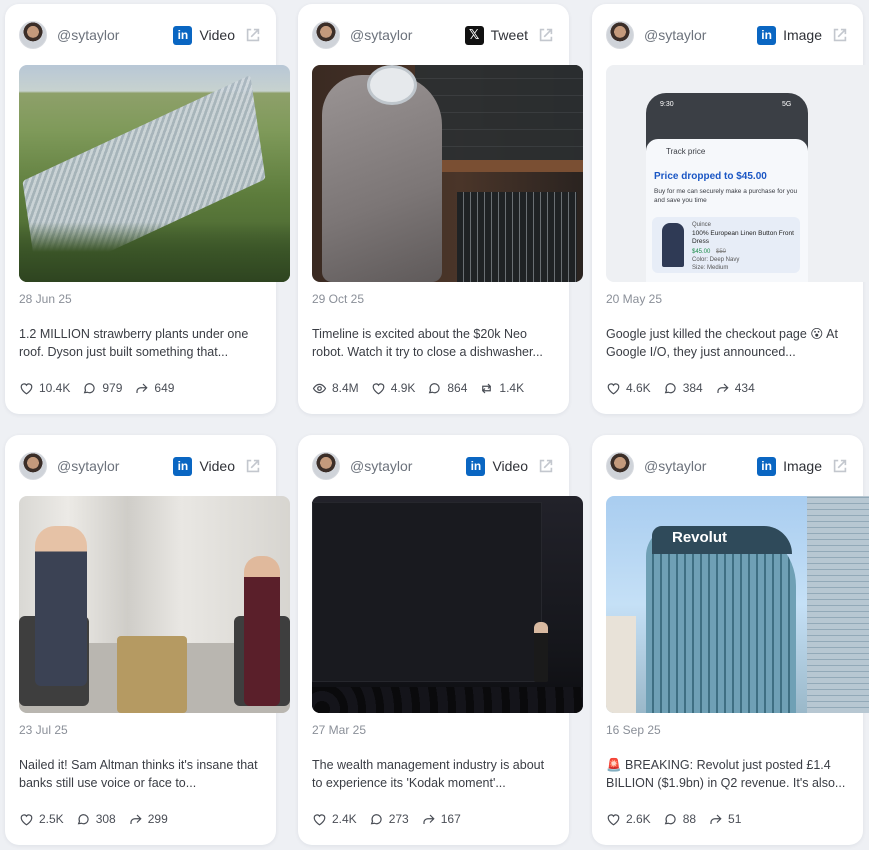 The image size is (869, 850). I want to click on likes-count: 2.4K, so click(344, 819).